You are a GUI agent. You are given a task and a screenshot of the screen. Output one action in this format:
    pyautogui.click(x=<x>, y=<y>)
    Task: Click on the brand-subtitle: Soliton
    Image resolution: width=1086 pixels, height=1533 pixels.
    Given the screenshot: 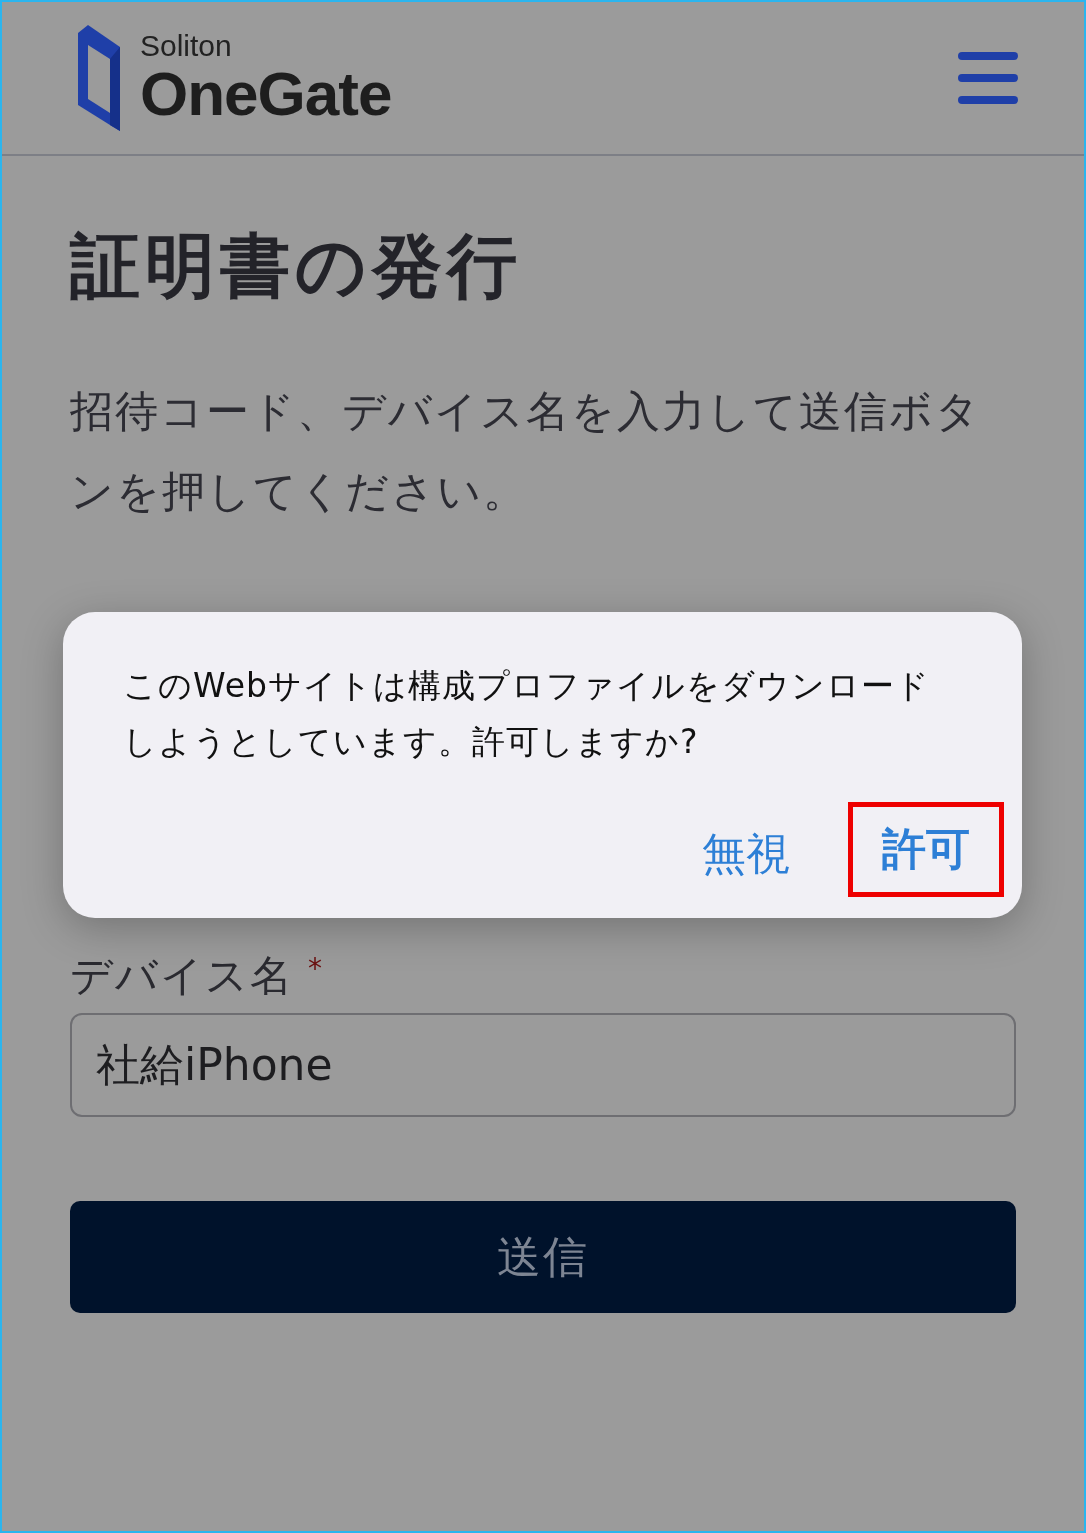 What is the action you would take?
    pyautogui.click(x=186, y=46)
    